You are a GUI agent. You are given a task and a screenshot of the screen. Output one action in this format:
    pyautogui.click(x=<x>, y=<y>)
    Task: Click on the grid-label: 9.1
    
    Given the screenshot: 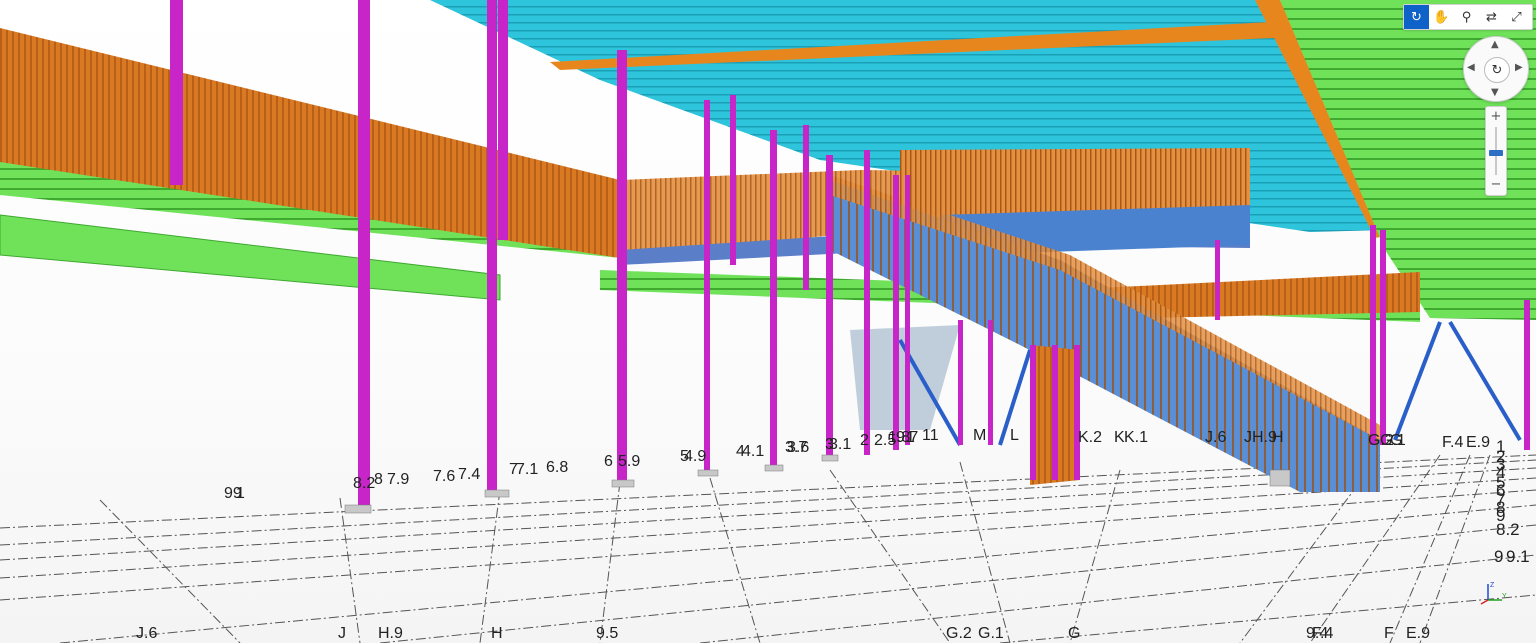 What is the action you would take?
    pyautogui.click(x=1518, y=556)
    